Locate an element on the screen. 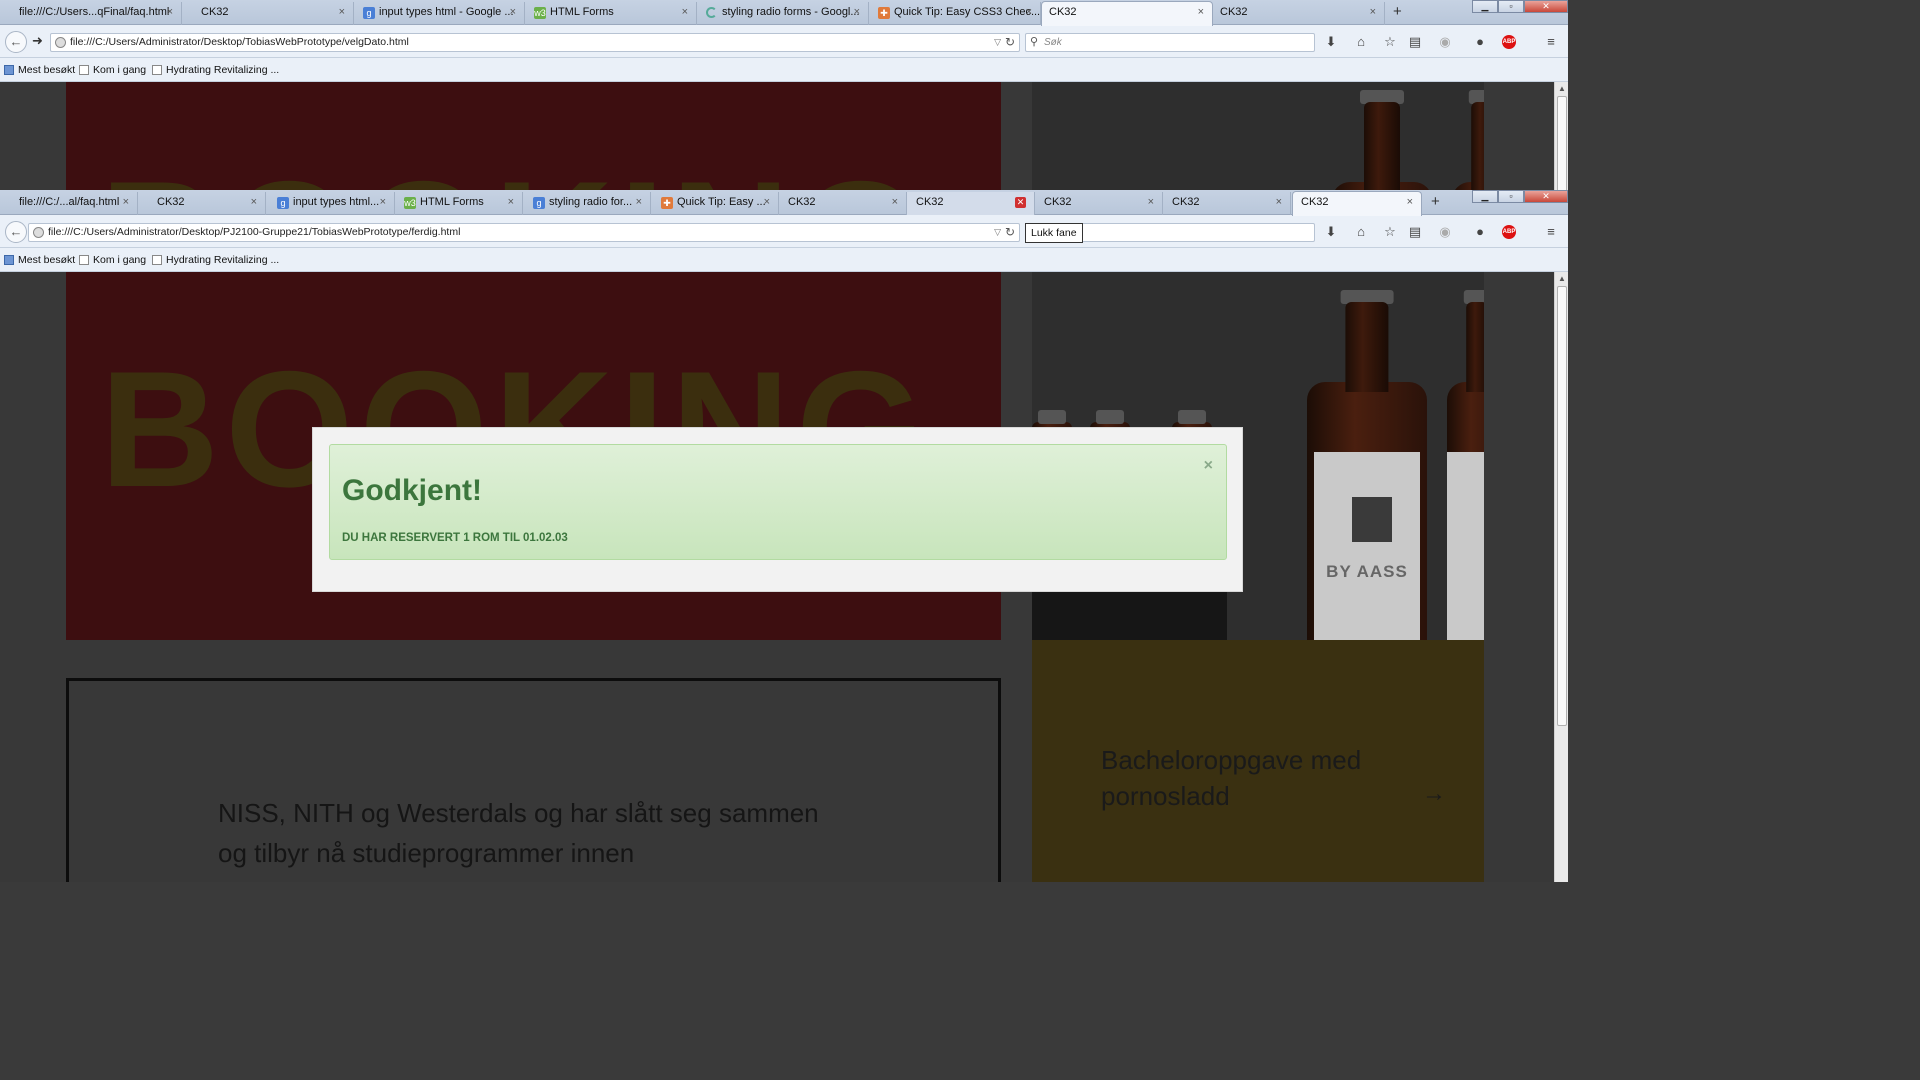 Image resolution: width=1920 pixels, height=1080 pixels. forward-button: ➜ is located at coordinates (37, 41).